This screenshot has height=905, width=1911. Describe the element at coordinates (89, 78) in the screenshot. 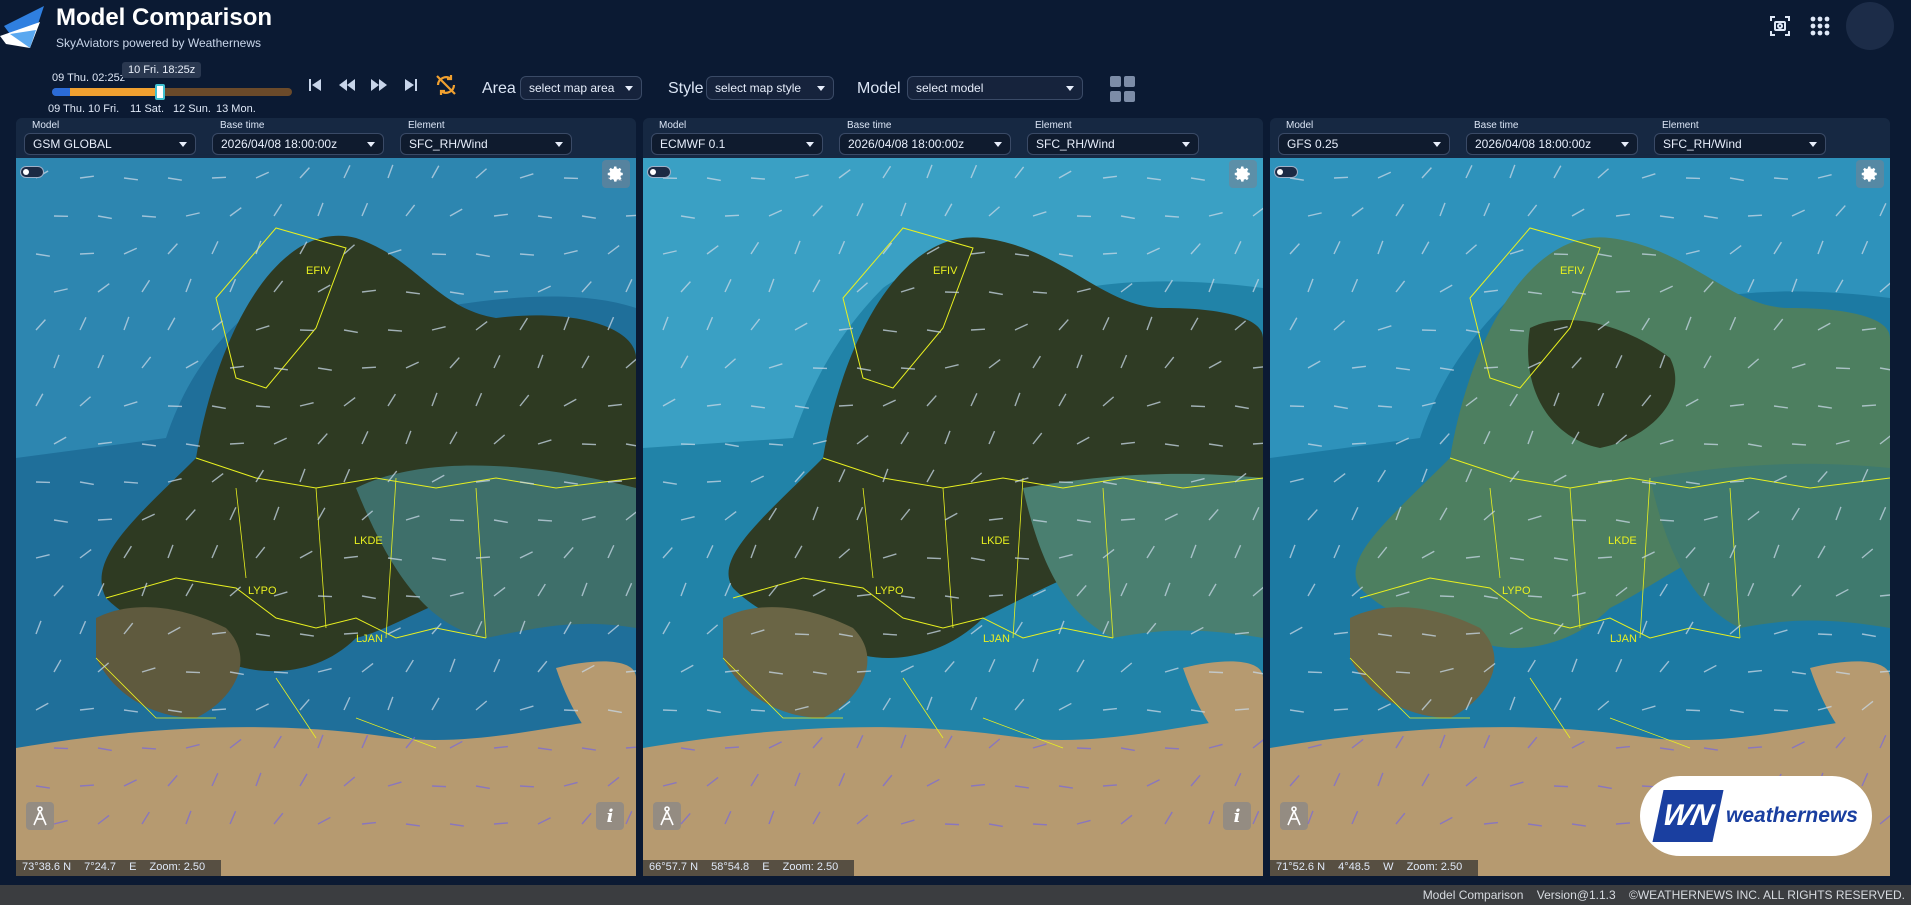

I see `timeline-current-time: 09 Thu. 02:25z` at that location.